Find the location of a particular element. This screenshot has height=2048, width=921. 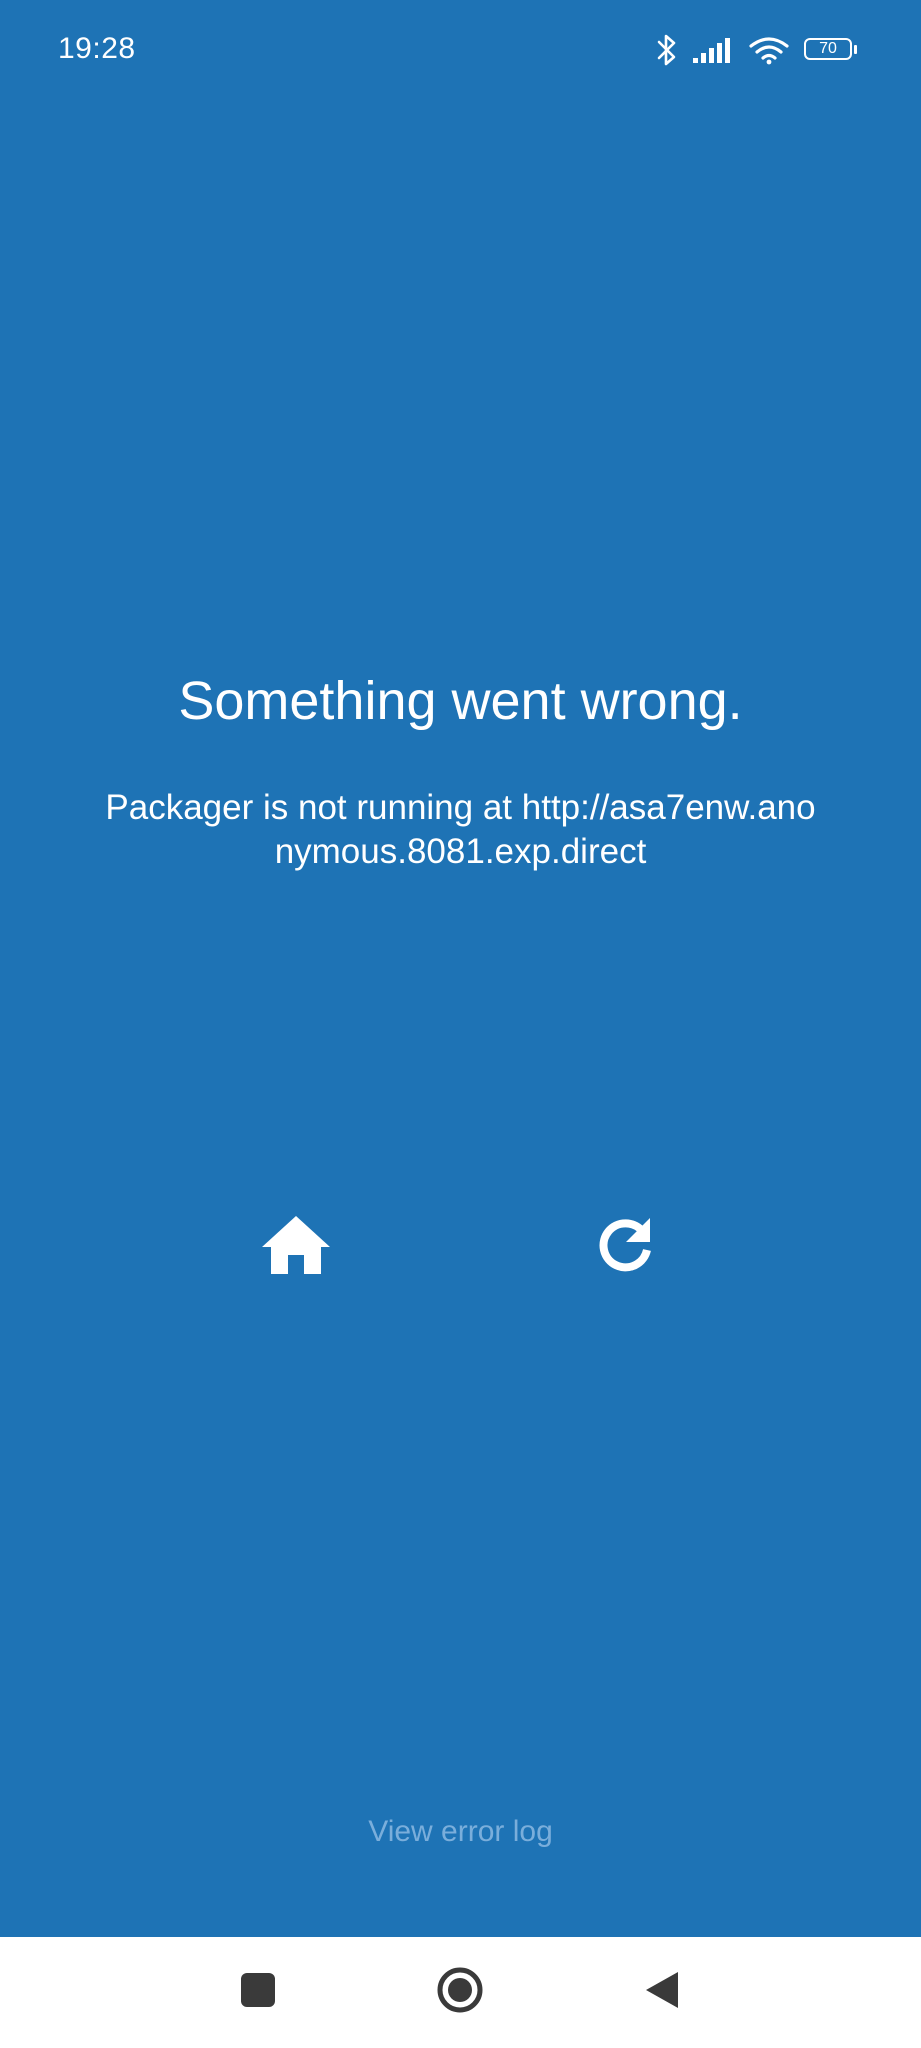

home-nav-button is located at coordinates (460, 1992).